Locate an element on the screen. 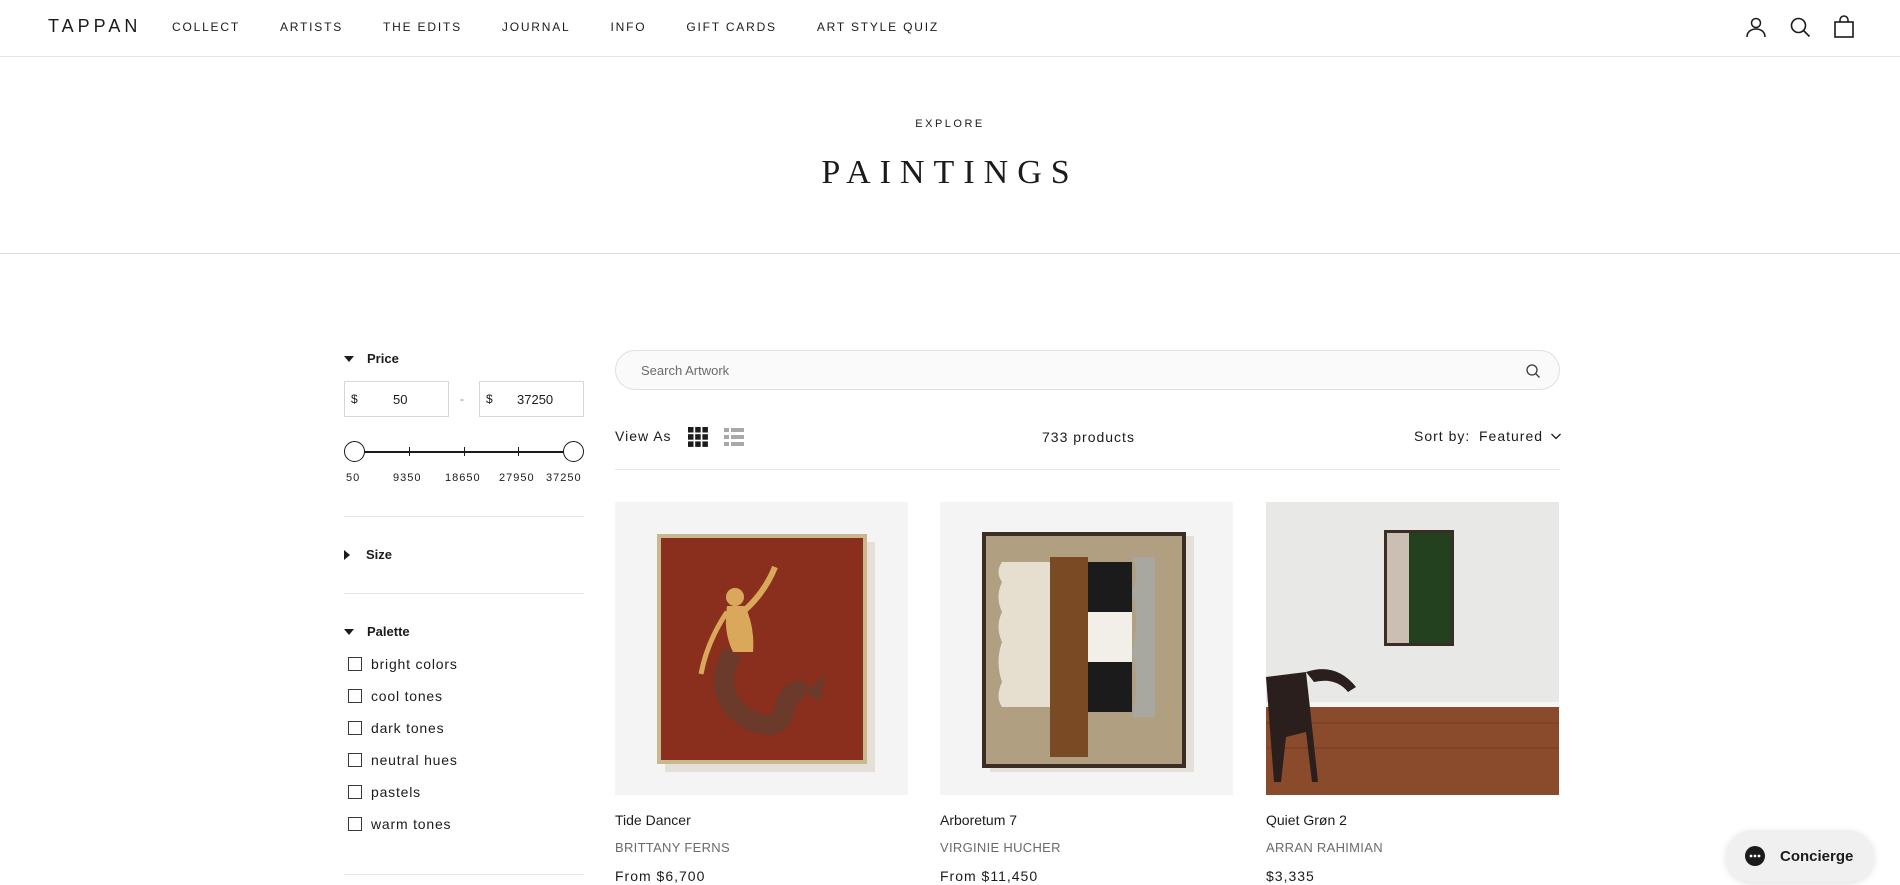 This screenshot has width=1900, height=885. product-artist: VIRGINIE HUCHER is located at coordinates (1000, 847).